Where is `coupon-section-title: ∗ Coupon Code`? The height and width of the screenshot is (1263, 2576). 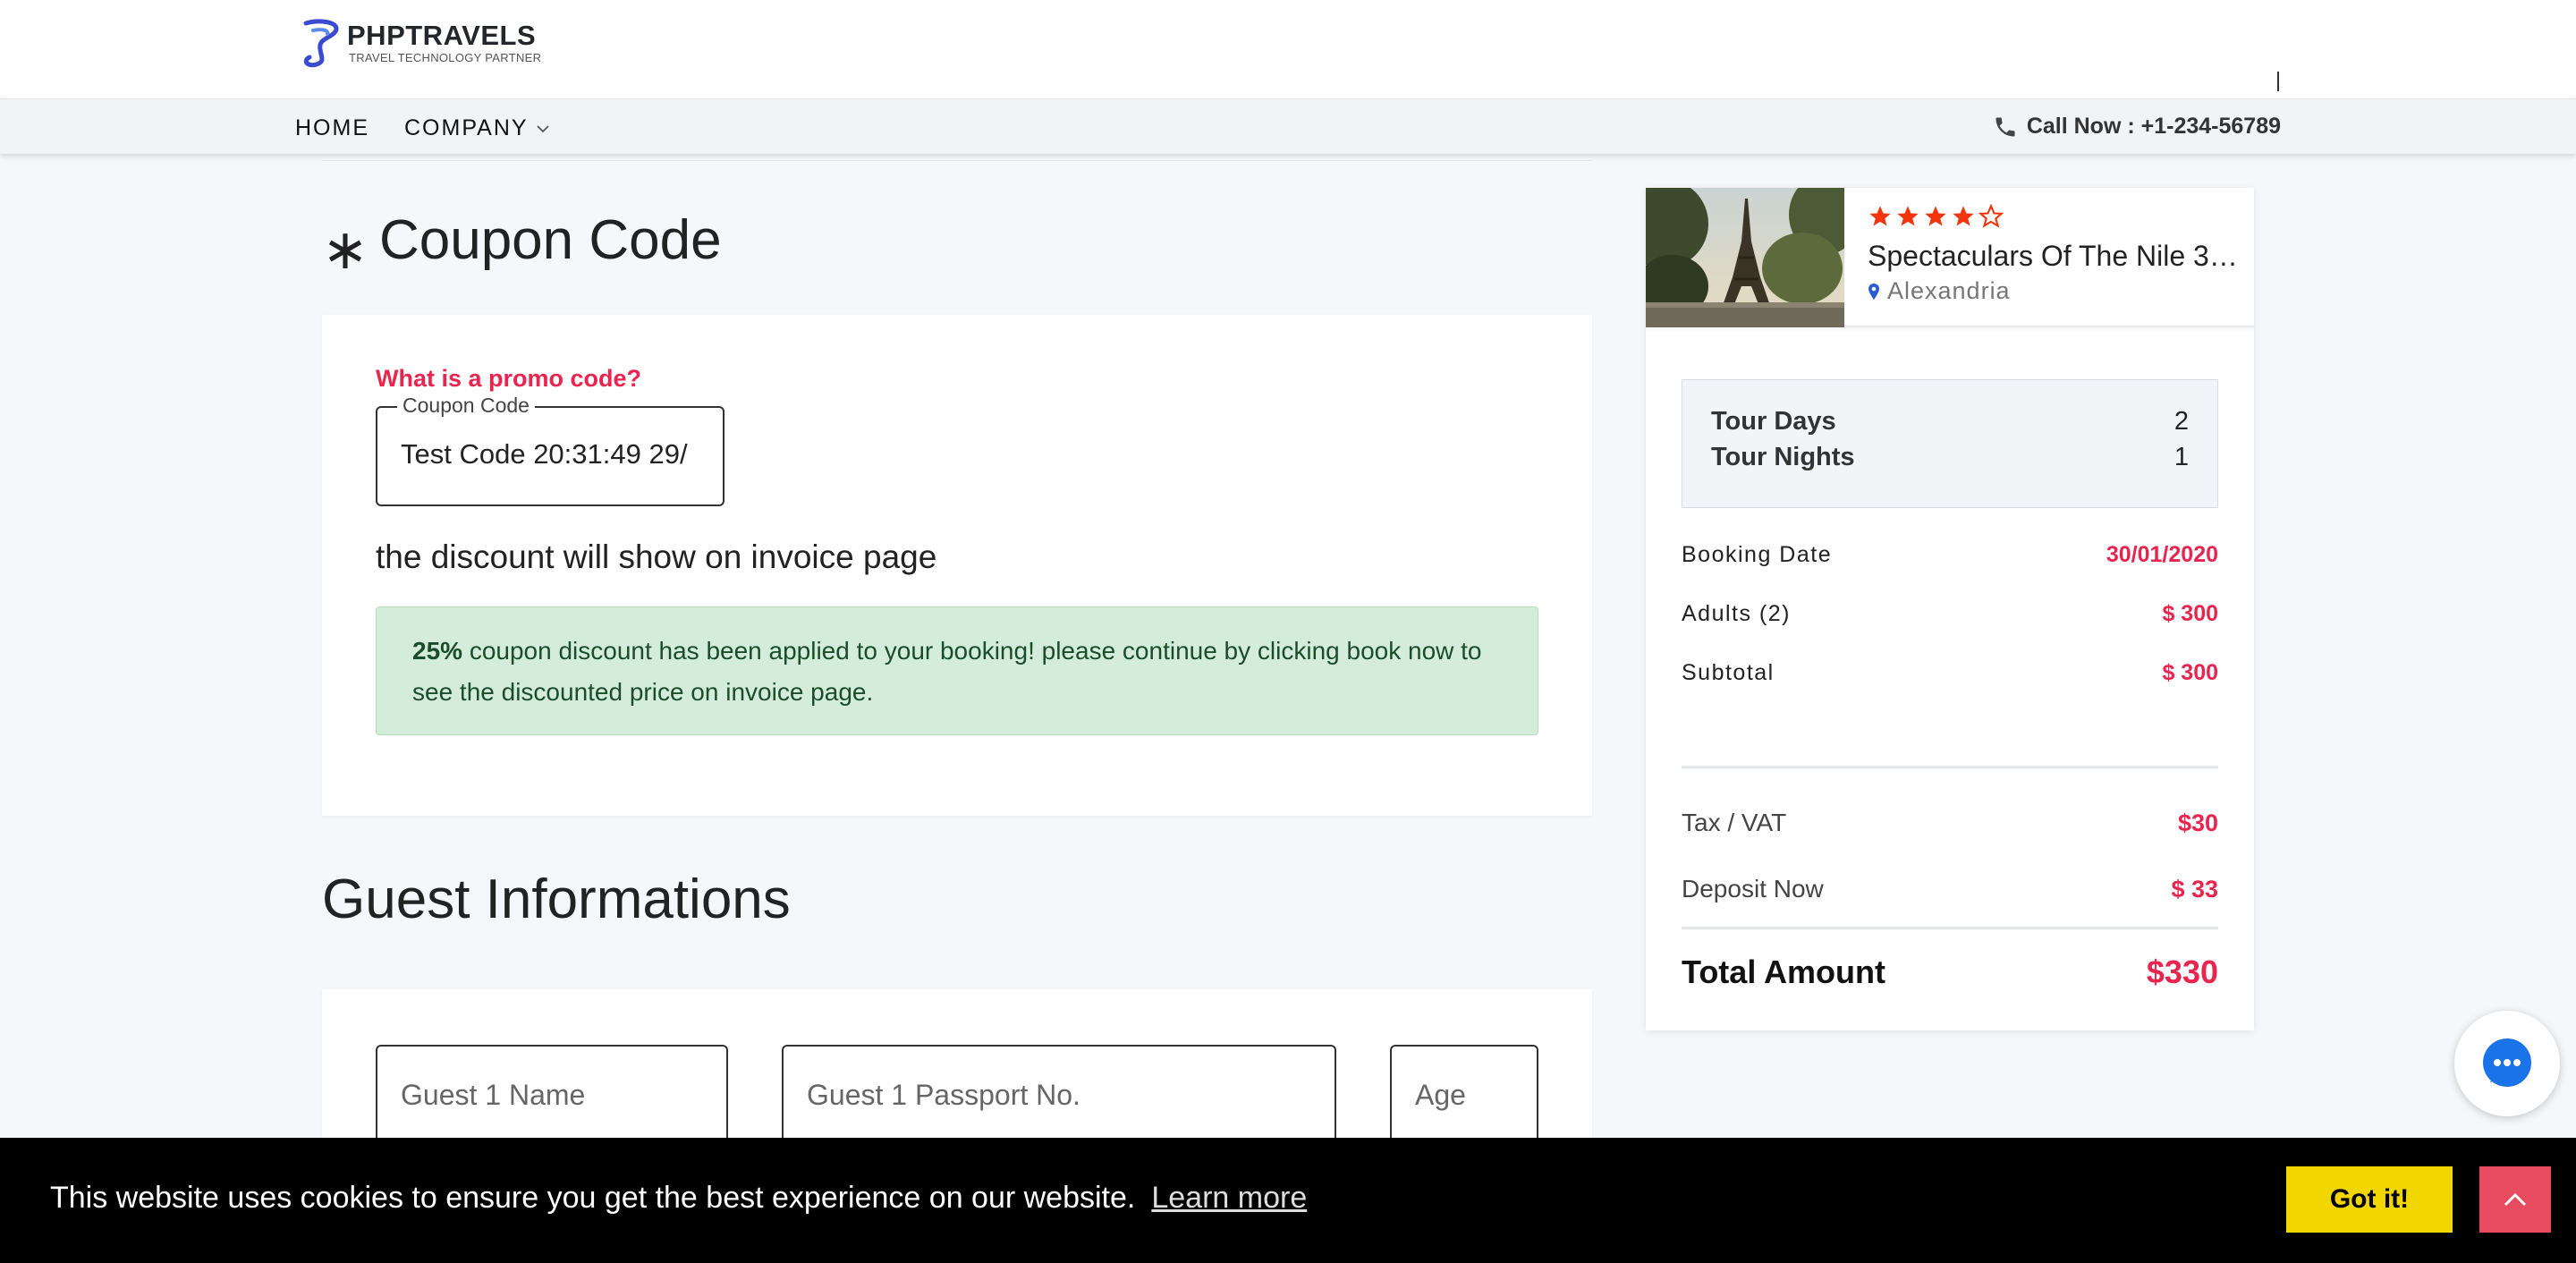
coupon-section-title: ∗ Coupon Code is located at coordinates (522, 244).